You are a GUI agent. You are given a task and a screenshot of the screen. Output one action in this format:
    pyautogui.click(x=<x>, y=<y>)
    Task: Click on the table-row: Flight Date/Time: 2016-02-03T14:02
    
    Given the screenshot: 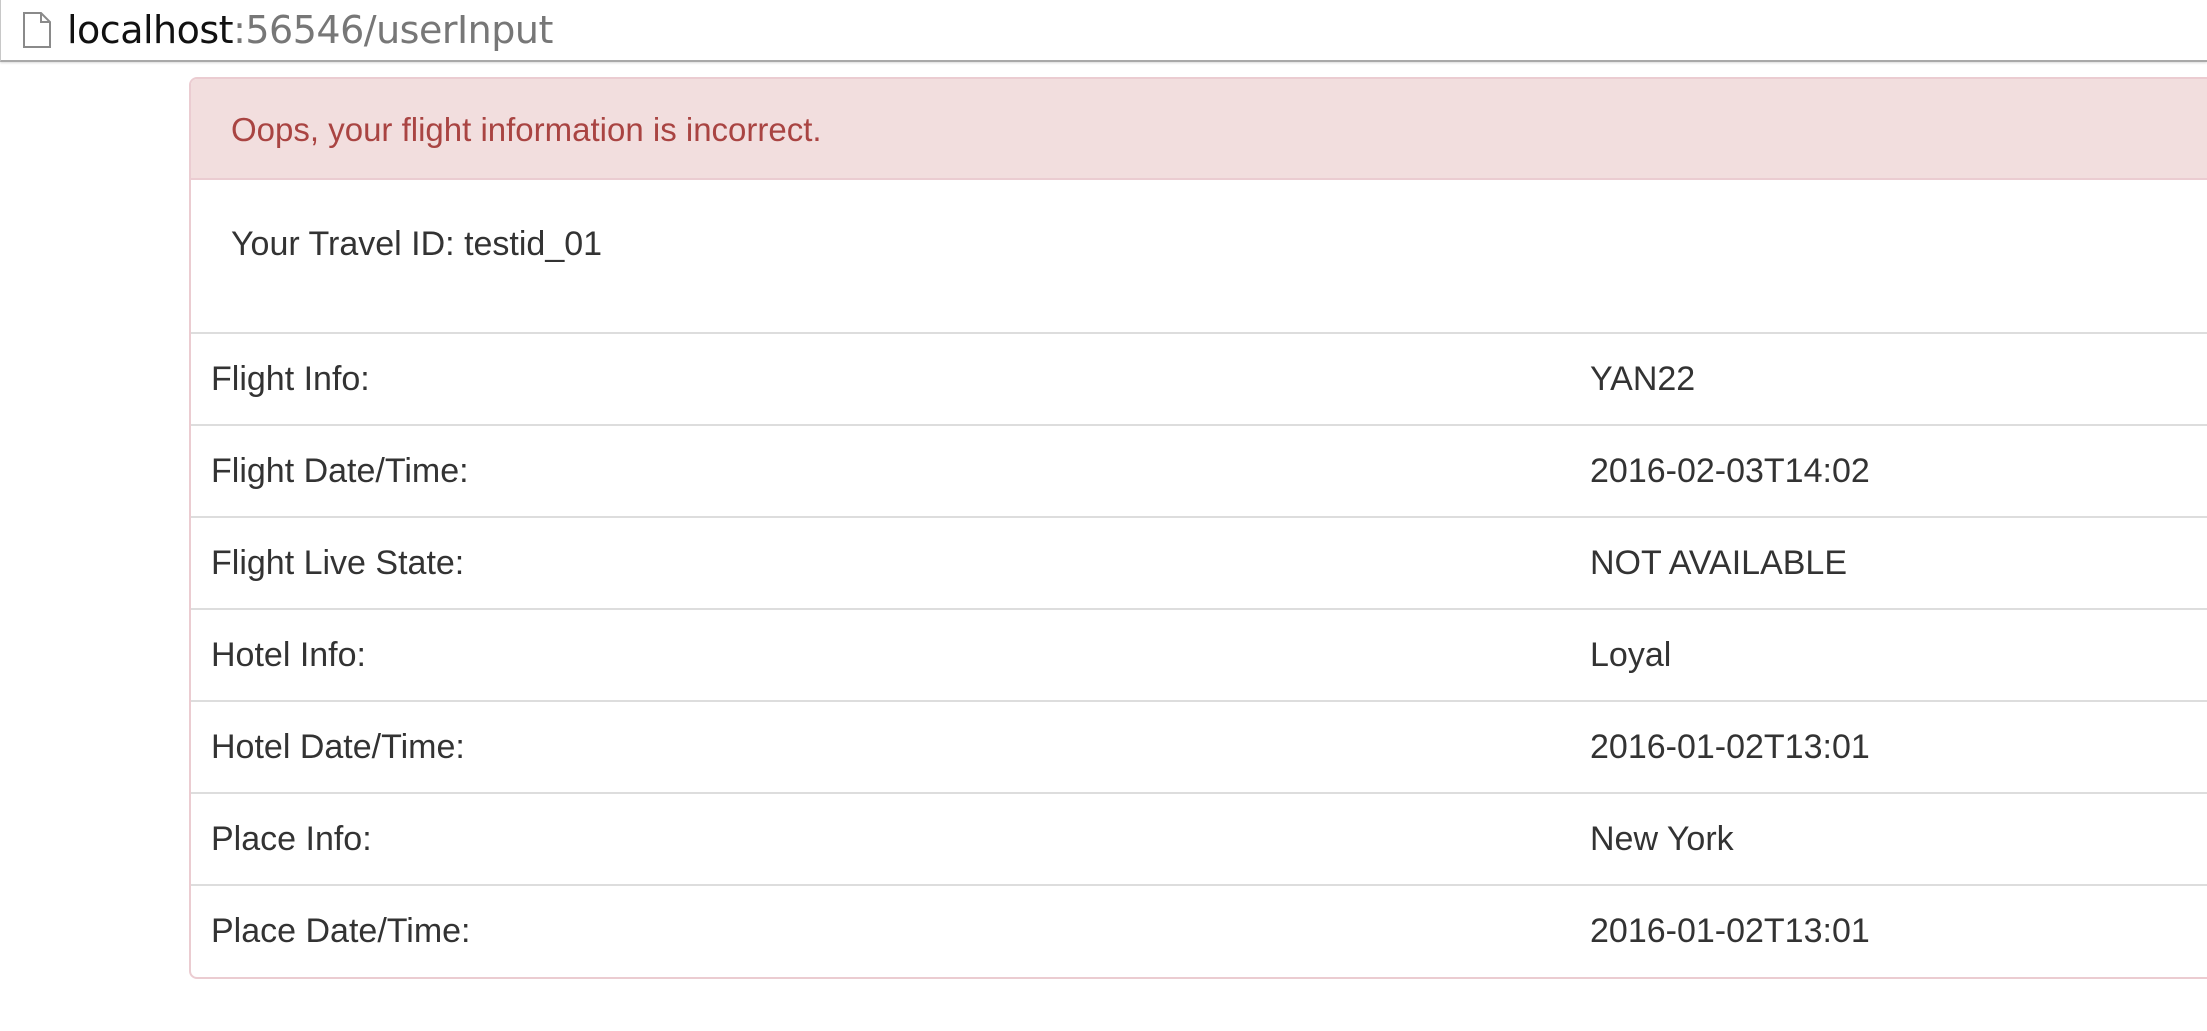 What is the action you would take?
    pyautogui.click(x=1199, y=471)
    